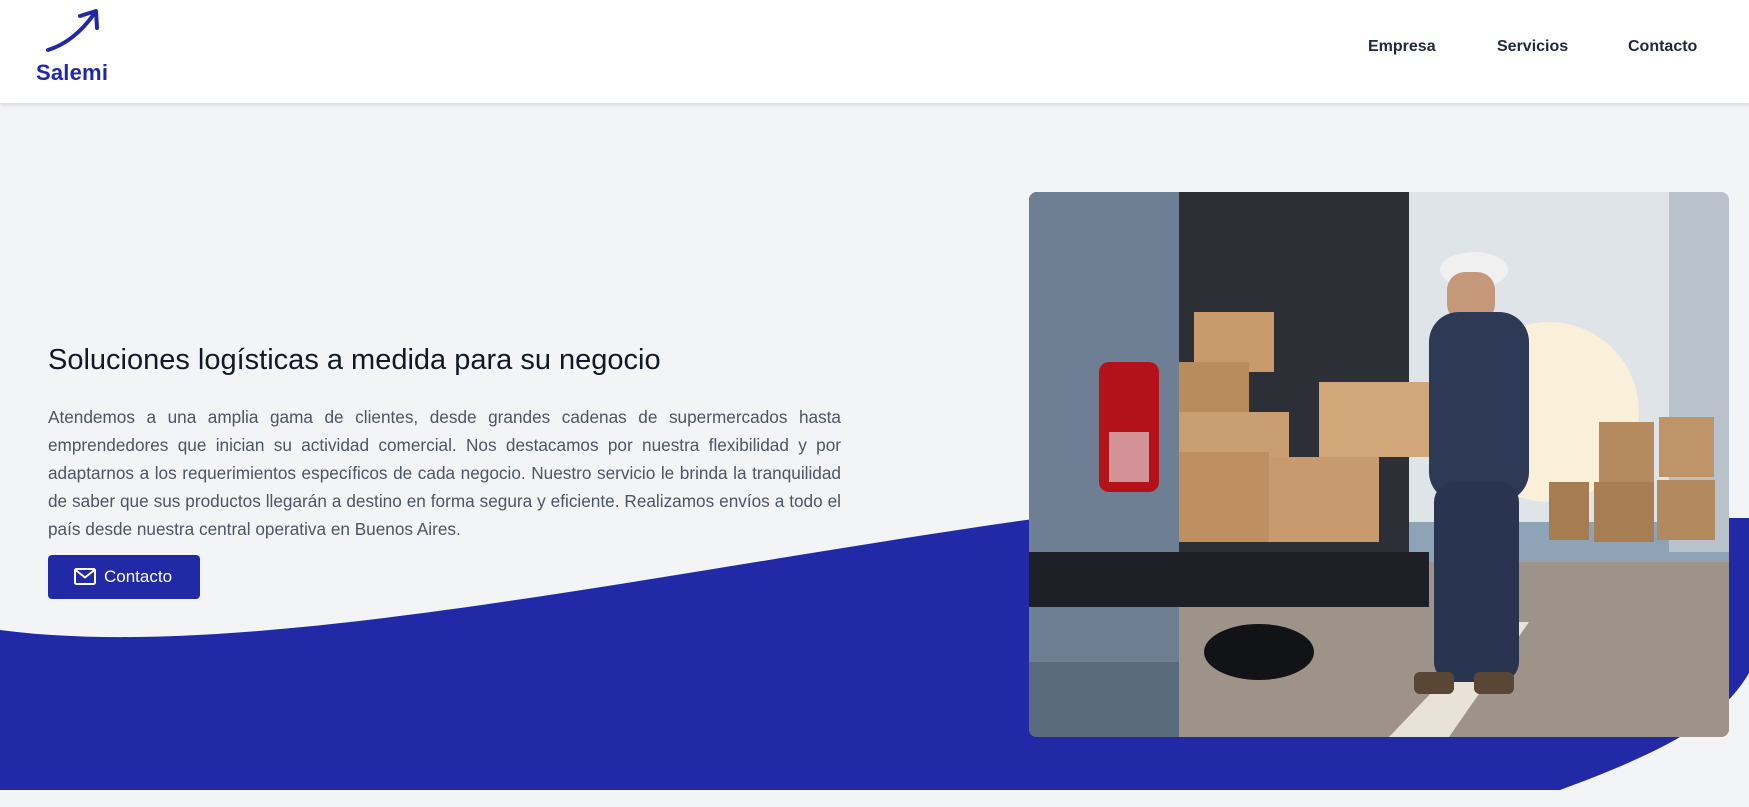 Image resolution: width=1749 pixels, height=807 pixels. I want to click on page-bottom-strip, so click(874, 798).